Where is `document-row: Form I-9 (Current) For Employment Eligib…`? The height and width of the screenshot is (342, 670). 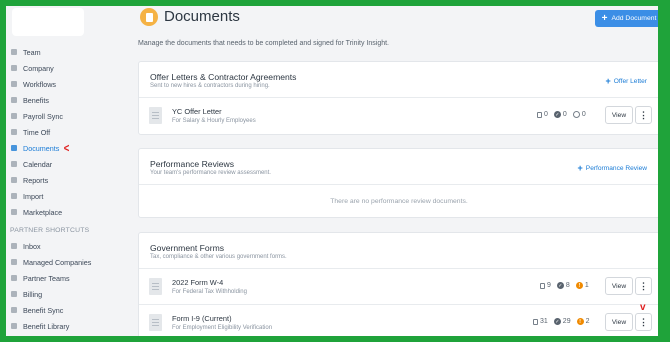 document-row: Form I-9 (Current) For Employment Eligib… is located at coordinates (398, 320).